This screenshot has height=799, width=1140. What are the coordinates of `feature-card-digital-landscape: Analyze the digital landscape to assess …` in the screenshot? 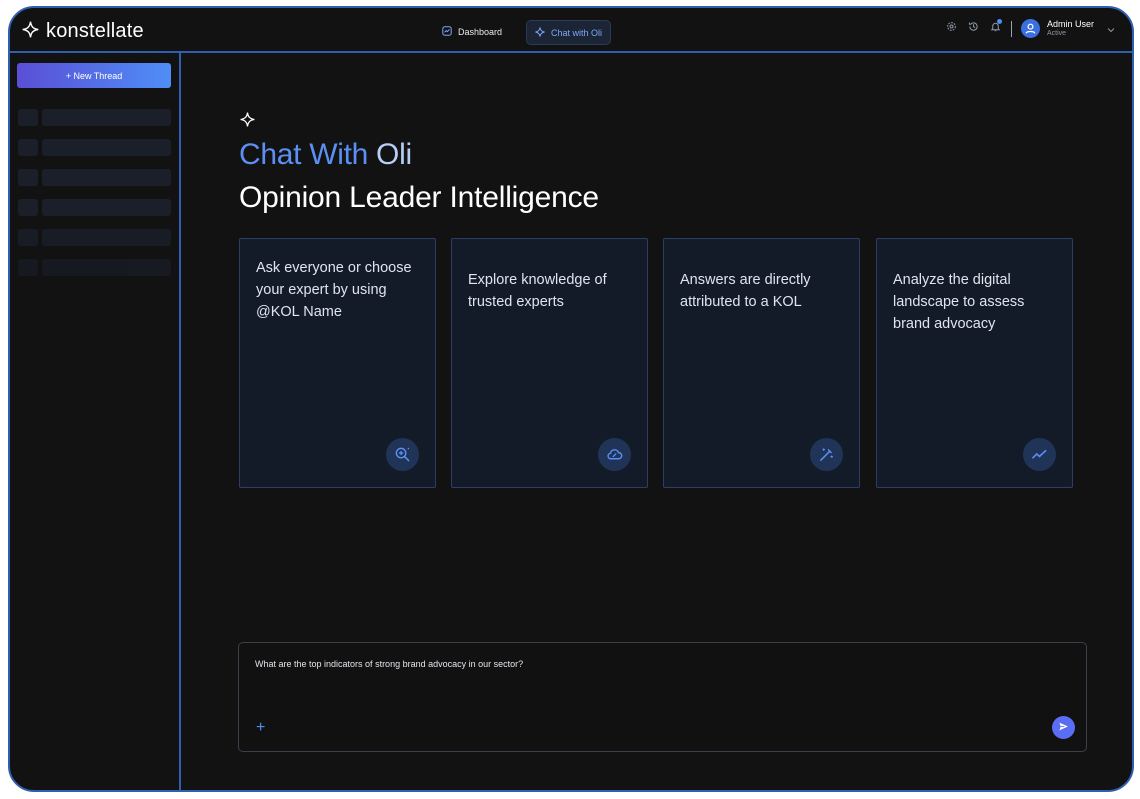 It's located at (974, 363).